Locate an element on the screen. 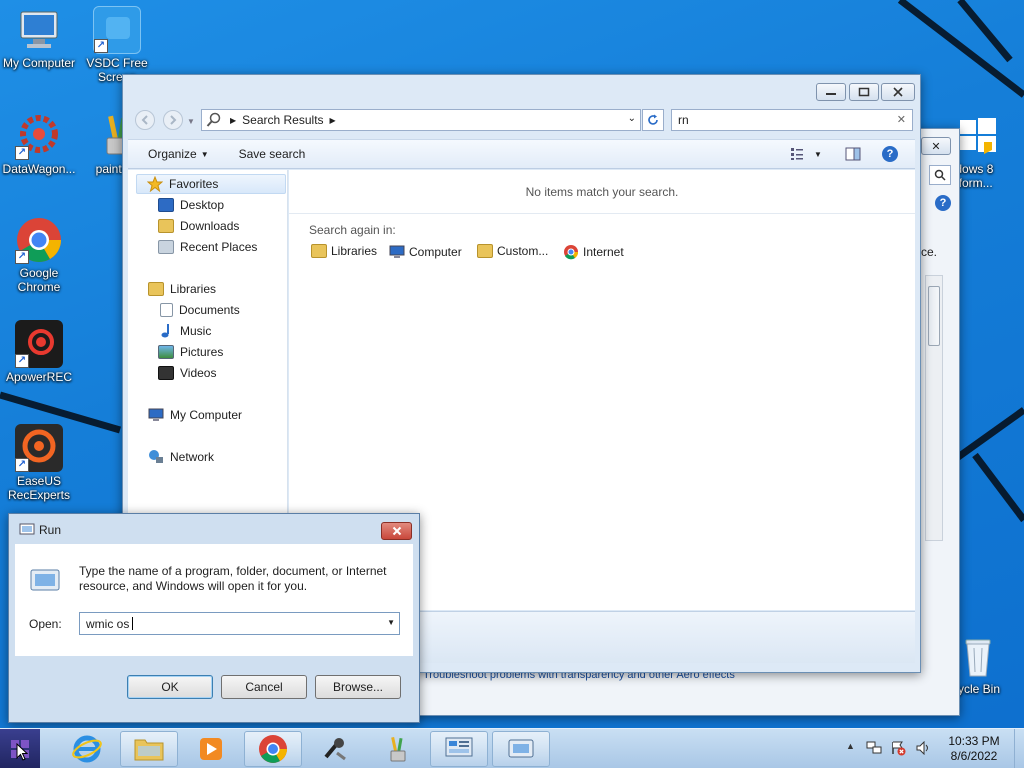 The image size is (1024, 768). libraries-icon is located at coordinates (156, 289).